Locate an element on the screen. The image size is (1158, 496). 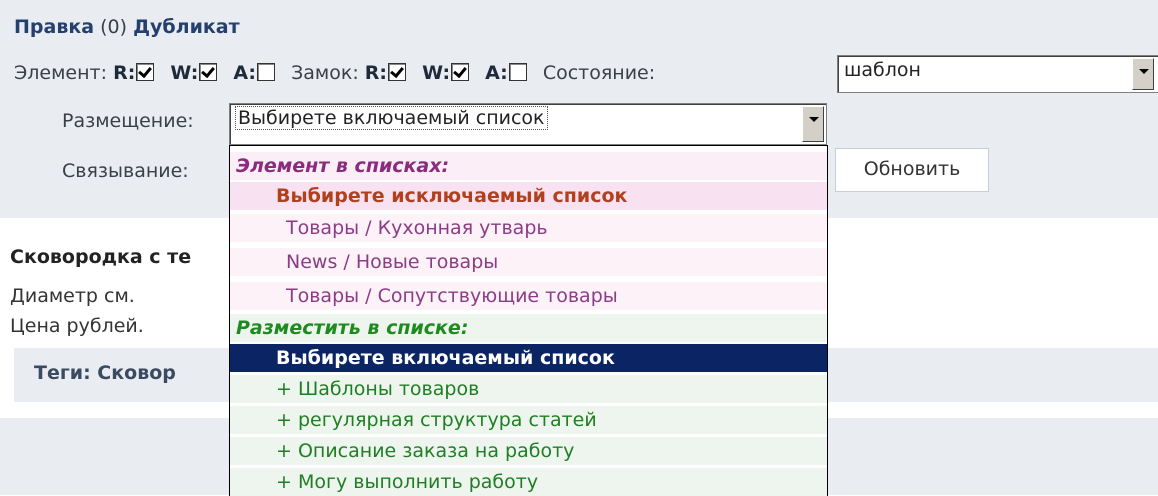
lock-r-label: R: is located at coordinates (376, 73).